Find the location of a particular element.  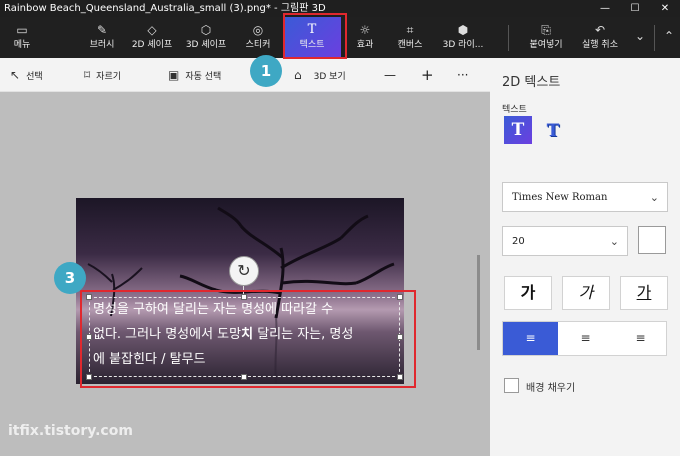

vertical-scrollbar is located at coordinates (478, 302).